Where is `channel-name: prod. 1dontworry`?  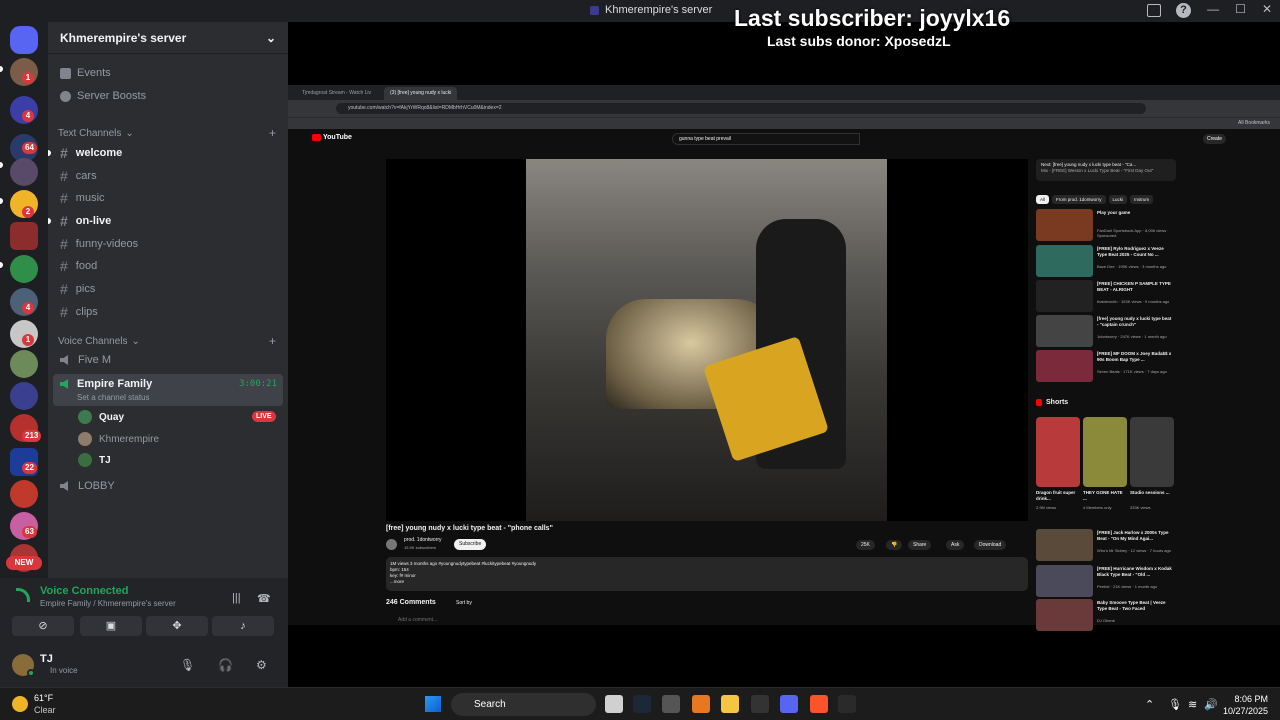
channel-name: prod. 1dontworry is located at coordinates (423, 540).